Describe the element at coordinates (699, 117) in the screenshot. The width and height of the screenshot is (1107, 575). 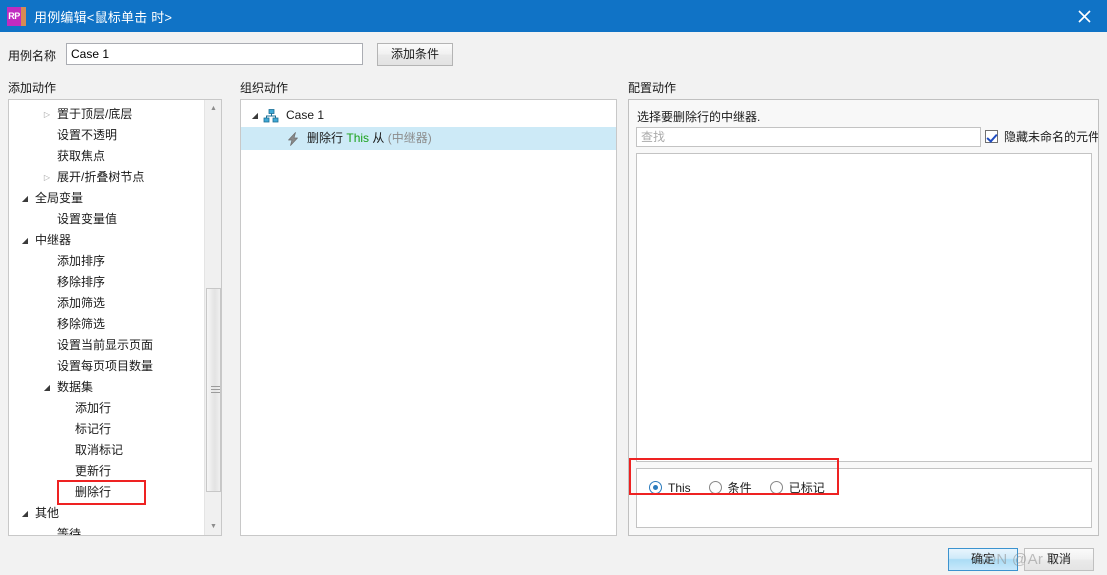
I see `configure-prompt: 选择要删除行的中继器.` at that location.